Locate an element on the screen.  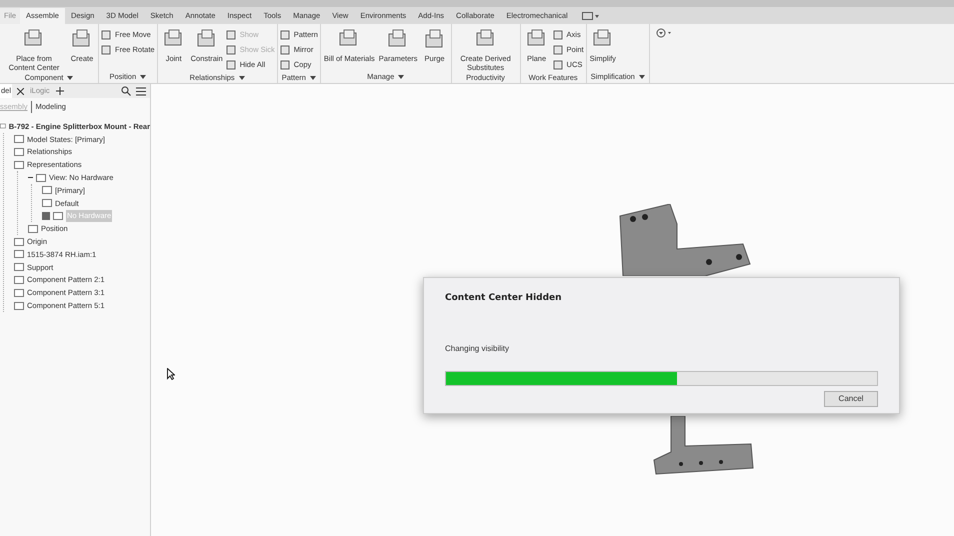
search-icon is located at coordinates (126, 91).